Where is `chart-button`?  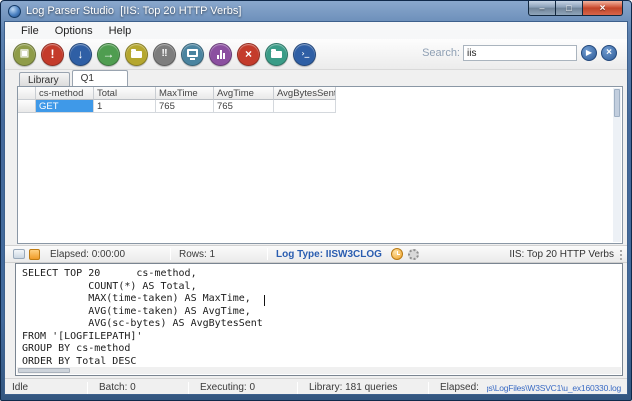
chart-button is located at coordinates (220, 54).